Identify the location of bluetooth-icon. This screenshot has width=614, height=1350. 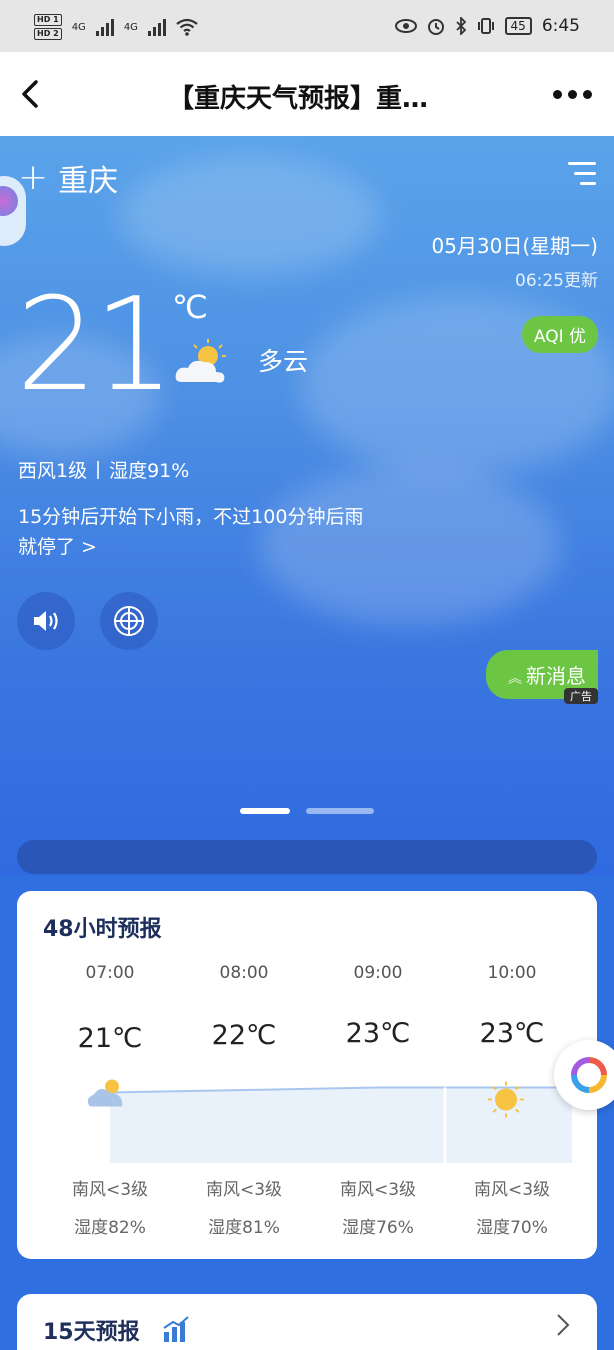
(460, 26).